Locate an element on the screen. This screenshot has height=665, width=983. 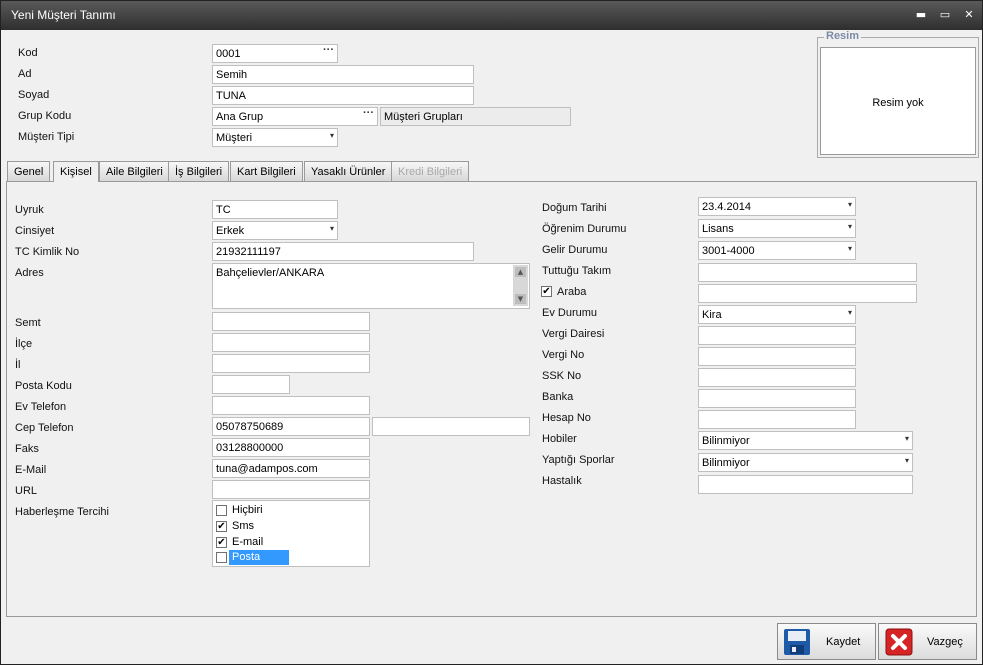
maximize-icon: ▭ is located at coordinates (945, 15).